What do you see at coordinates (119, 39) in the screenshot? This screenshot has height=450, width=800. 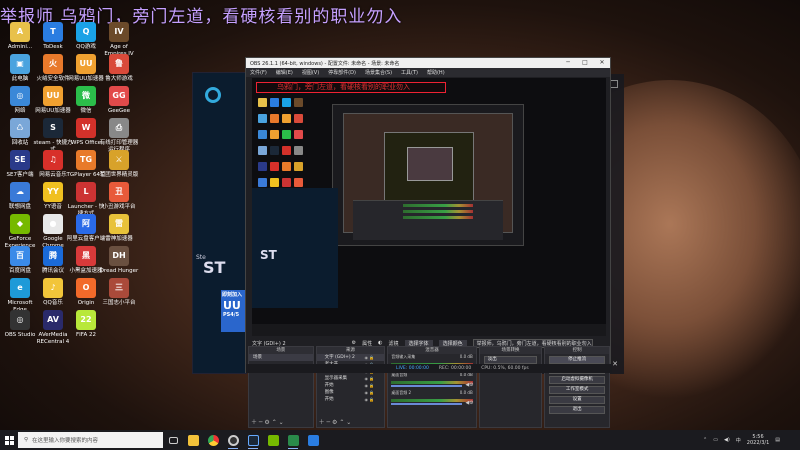 I see `desktop-icon: IVAge of Empires IV` at bounding box center [119, 39].